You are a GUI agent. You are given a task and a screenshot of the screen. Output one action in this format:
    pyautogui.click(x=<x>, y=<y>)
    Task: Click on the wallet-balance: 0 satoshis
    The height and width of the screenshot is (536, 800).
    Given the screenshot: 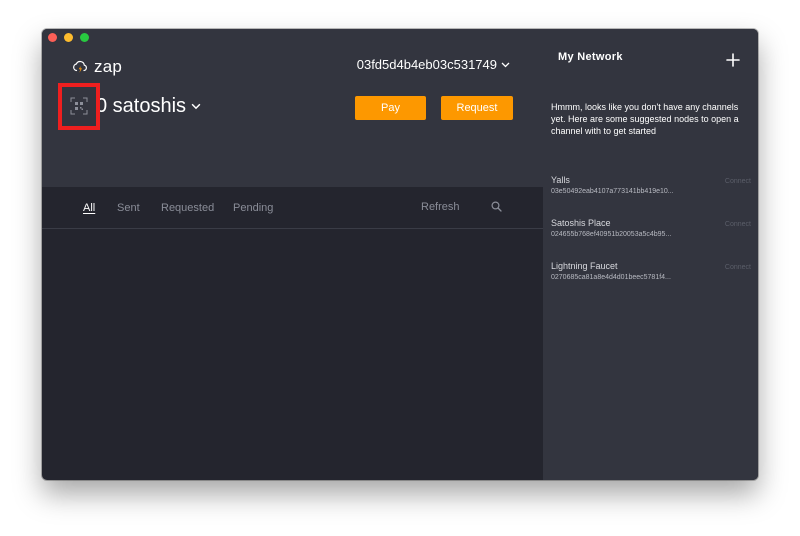 What is the action you would take?
    pyautogui.click(x=141, y=106)
    